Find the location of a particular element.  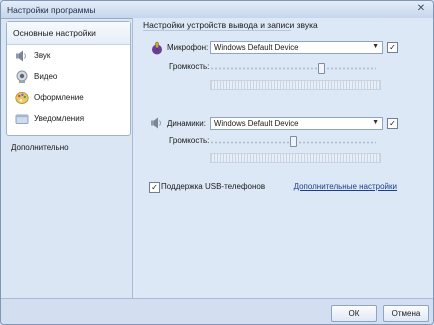

sidebar-extra: Дополнительно is located at coordinates (40, 147).